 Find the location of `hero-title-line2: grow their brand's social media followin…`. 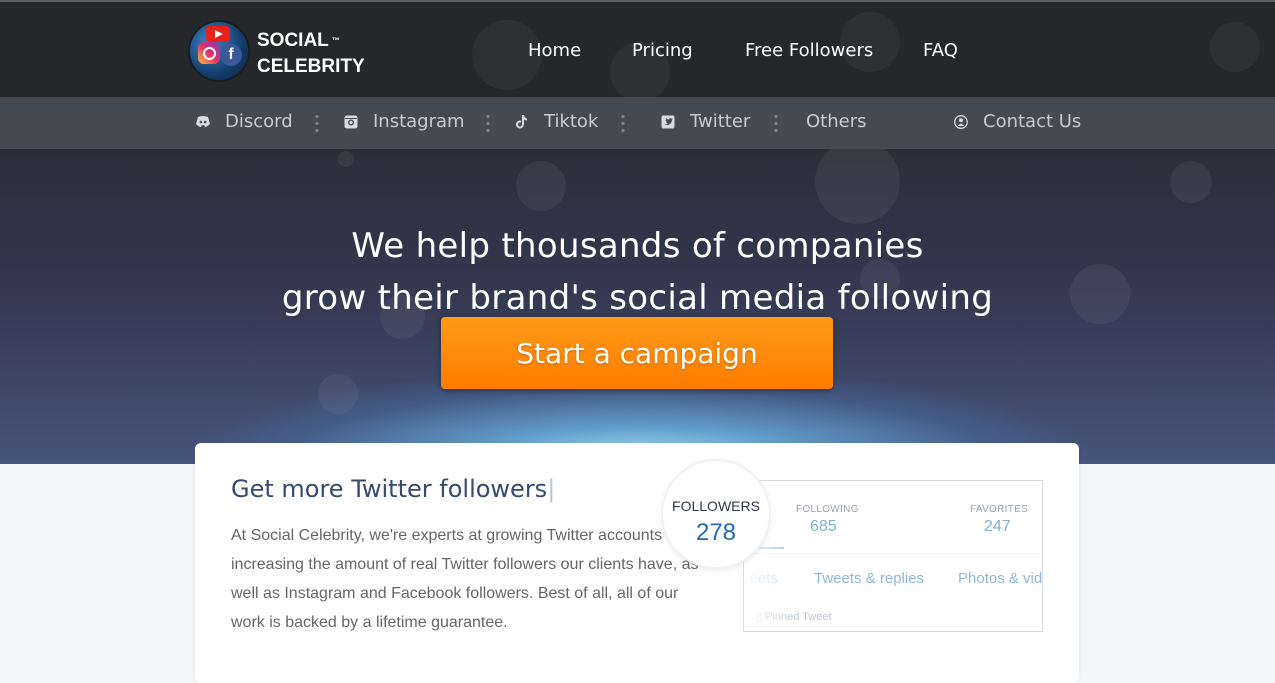

hero-title-line2: grow their brand's social media followin… is located at coordinates (637, 297).